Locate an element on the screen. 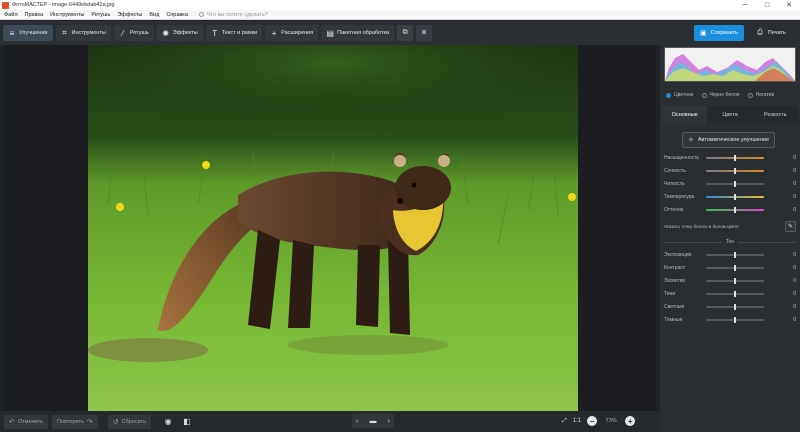 This screenshot has height=432, width=800. tab-label: Пакетная обработка is located at coordinates (363, 33).